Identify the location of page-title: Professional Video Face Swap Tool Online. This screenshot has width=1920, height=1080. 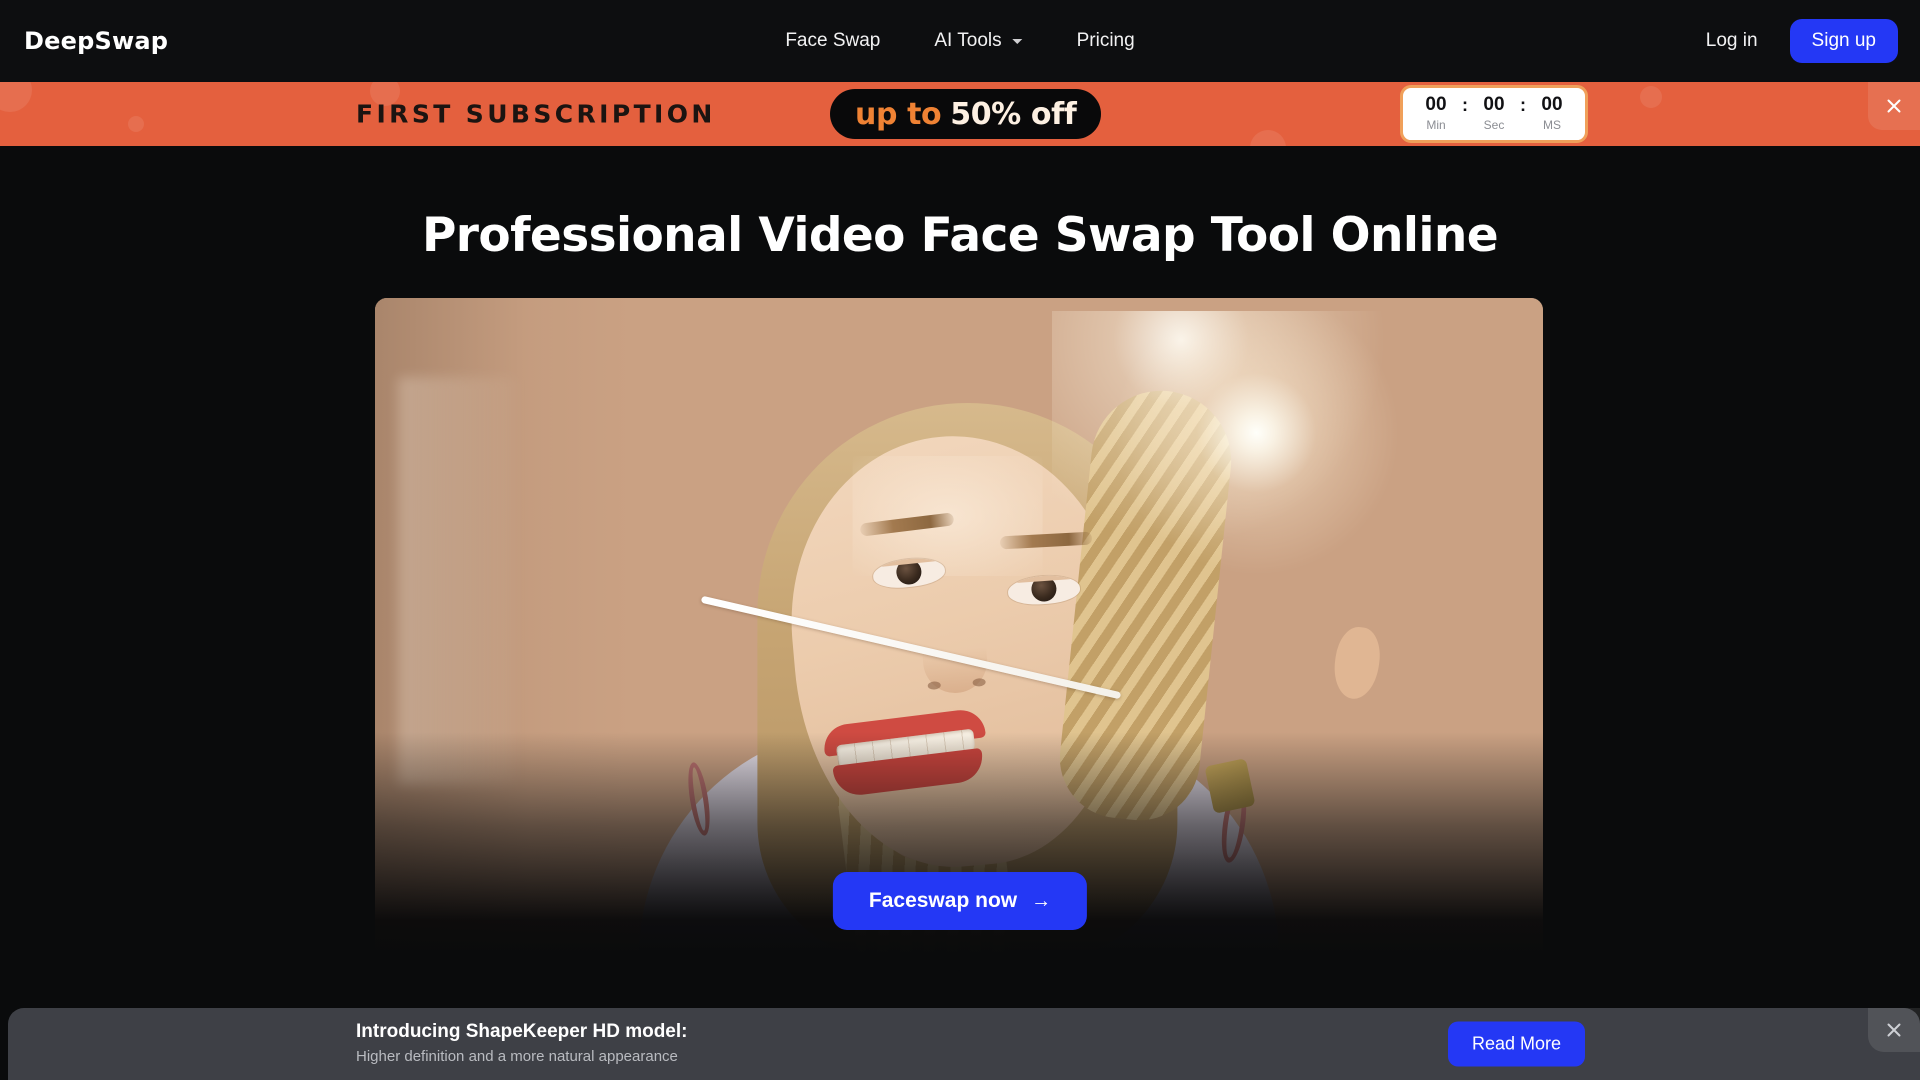
(960, 235).